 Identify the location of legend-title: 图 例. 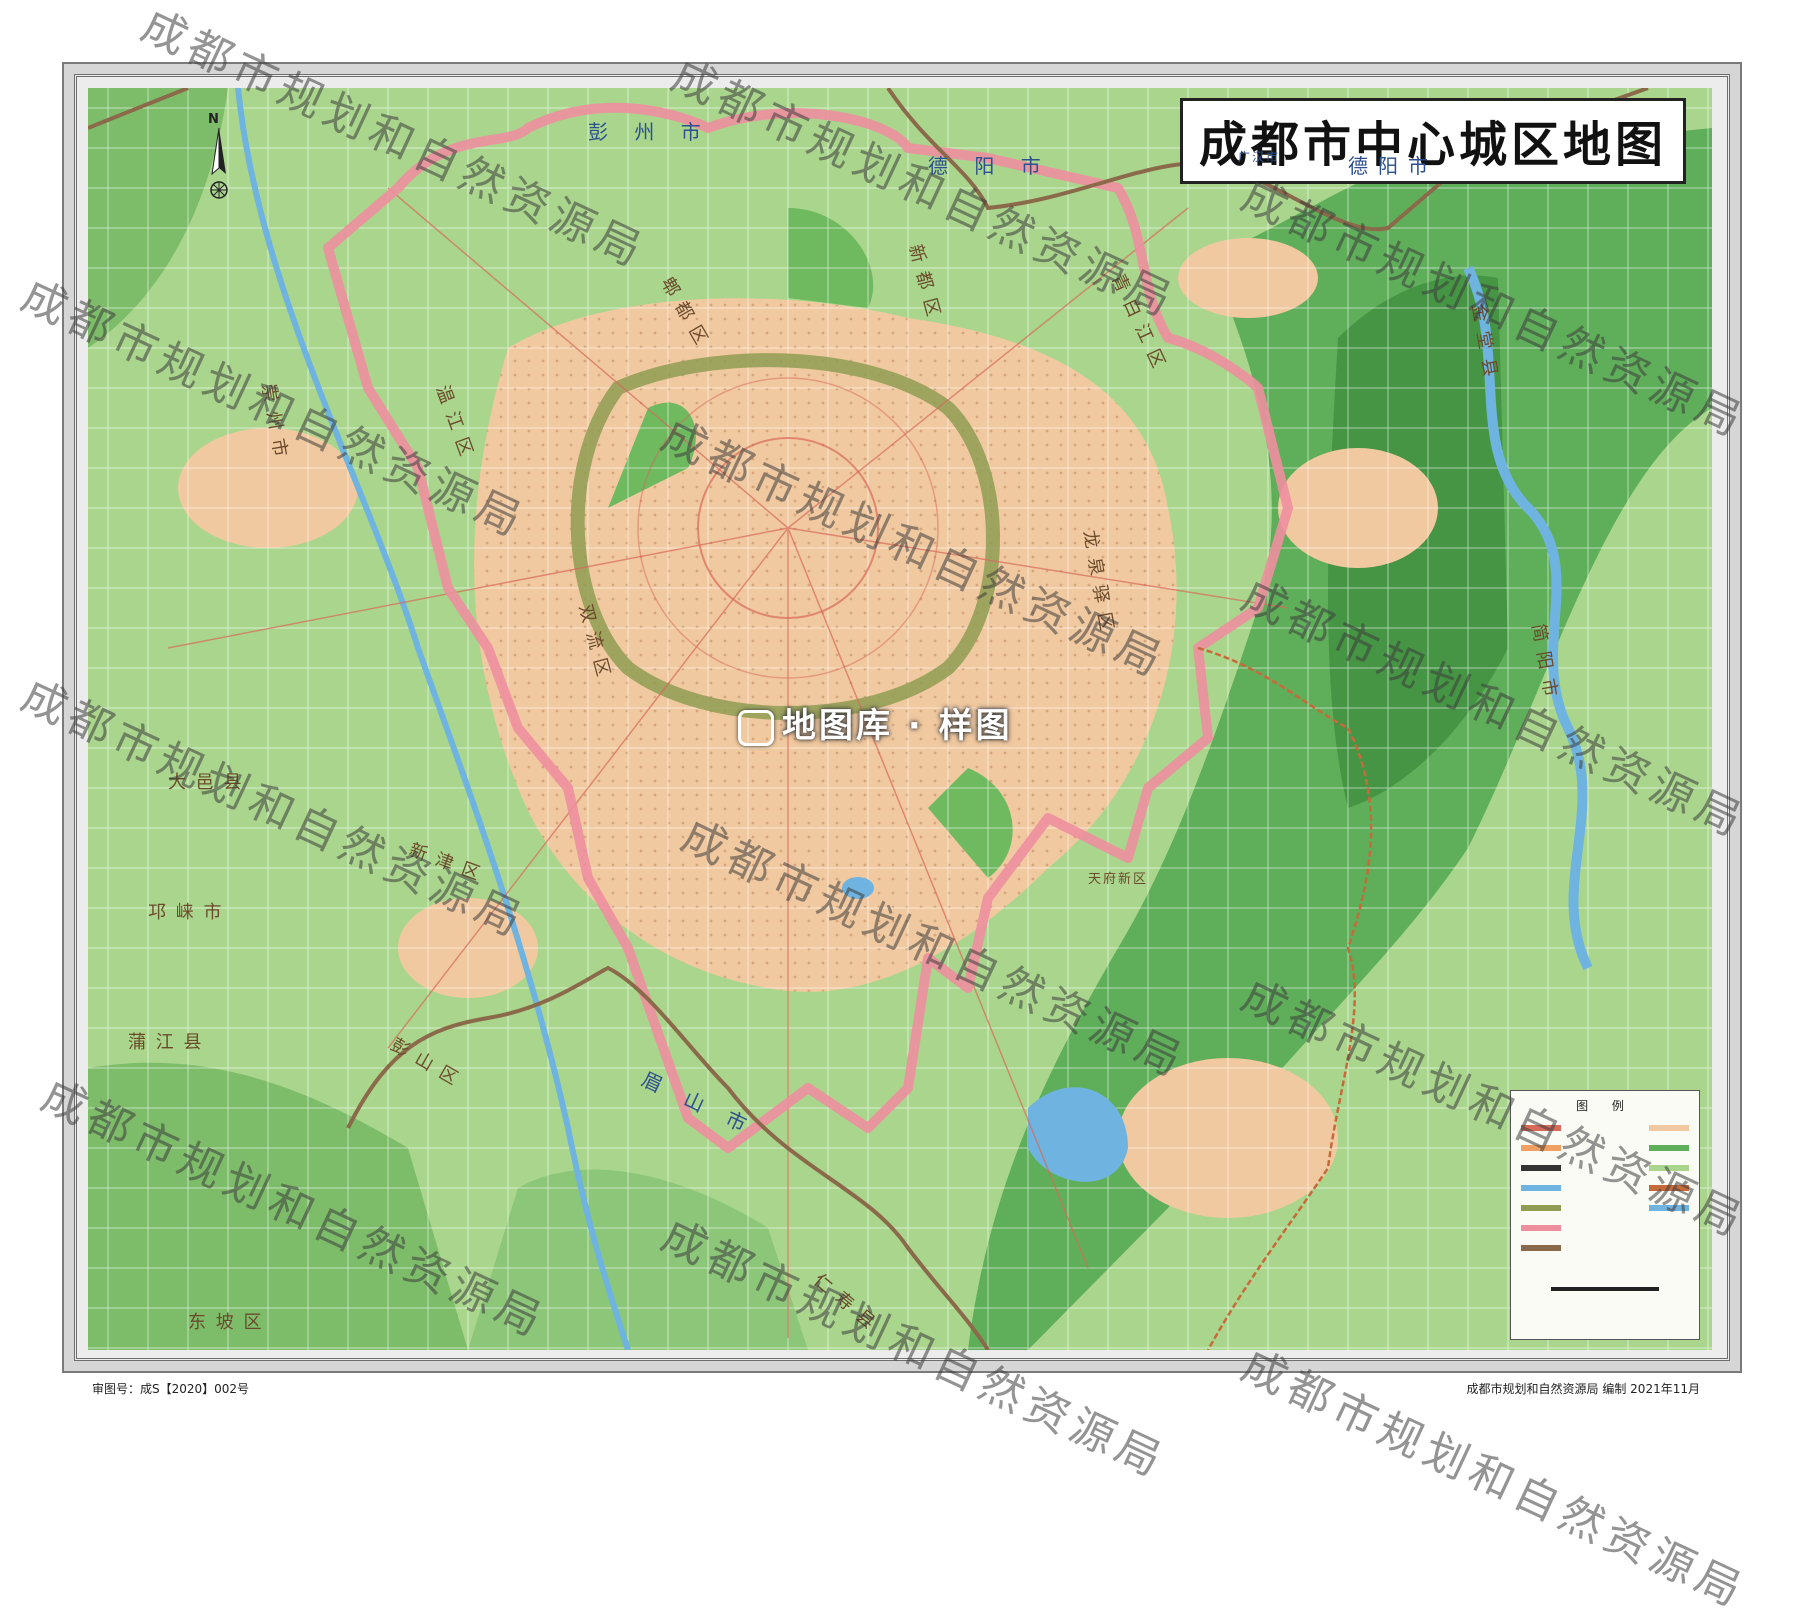
(1605, 1106).